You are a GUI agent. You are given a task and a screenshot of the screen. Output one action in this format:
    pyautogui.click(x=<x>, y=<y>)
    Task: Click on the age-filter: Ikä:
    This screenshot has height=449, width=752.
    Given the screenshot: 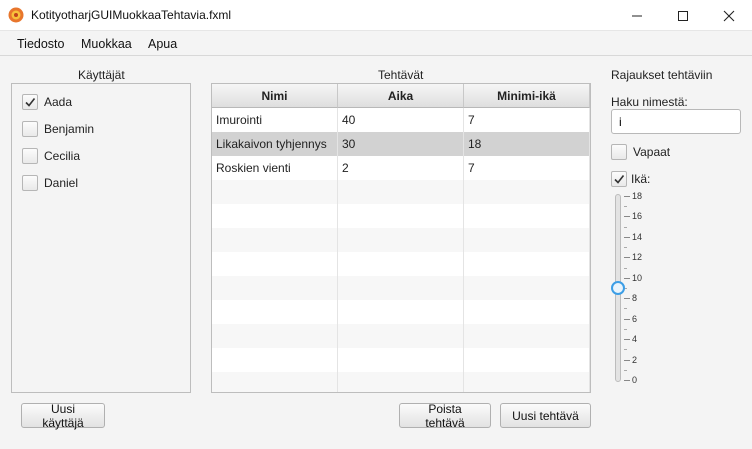 What is the action you would take?
    pyautogui.click(x=630, y=179)
    